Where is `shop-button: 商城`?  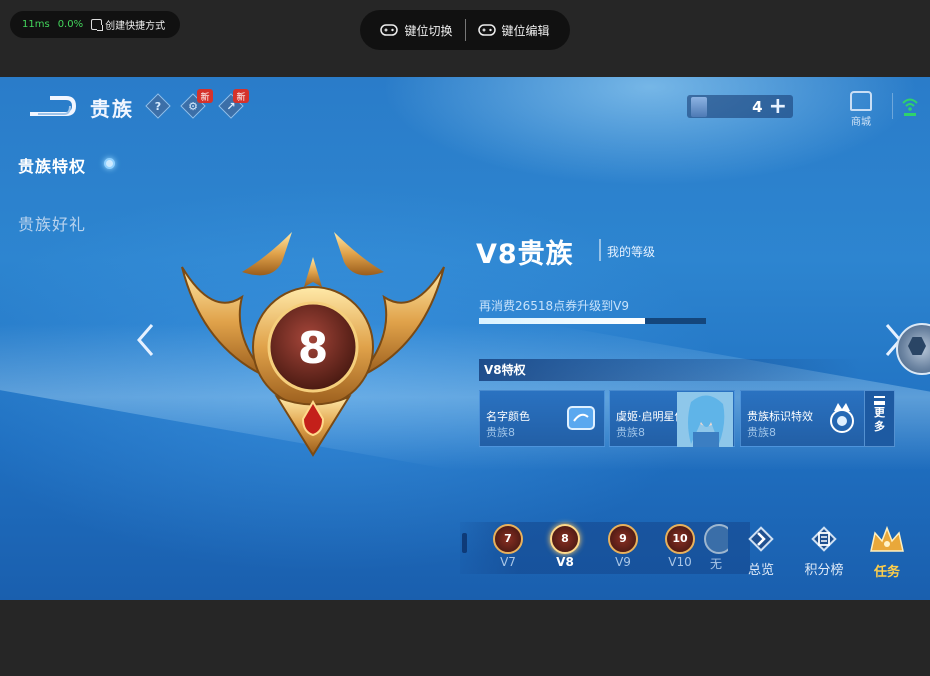
shop-button: 商城 is located at coordinates (861, 109).